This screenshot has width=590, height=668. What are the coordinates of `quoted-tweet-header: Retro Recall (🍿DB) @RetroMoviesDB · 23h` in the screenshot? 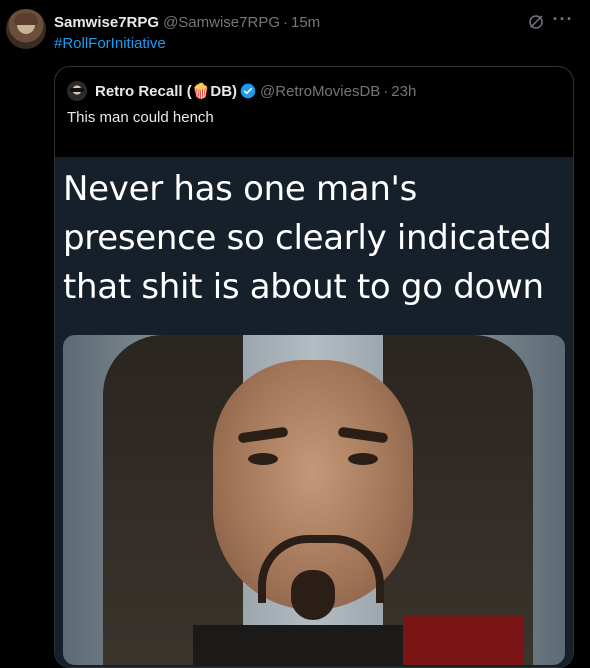 It's located at (255, 91).